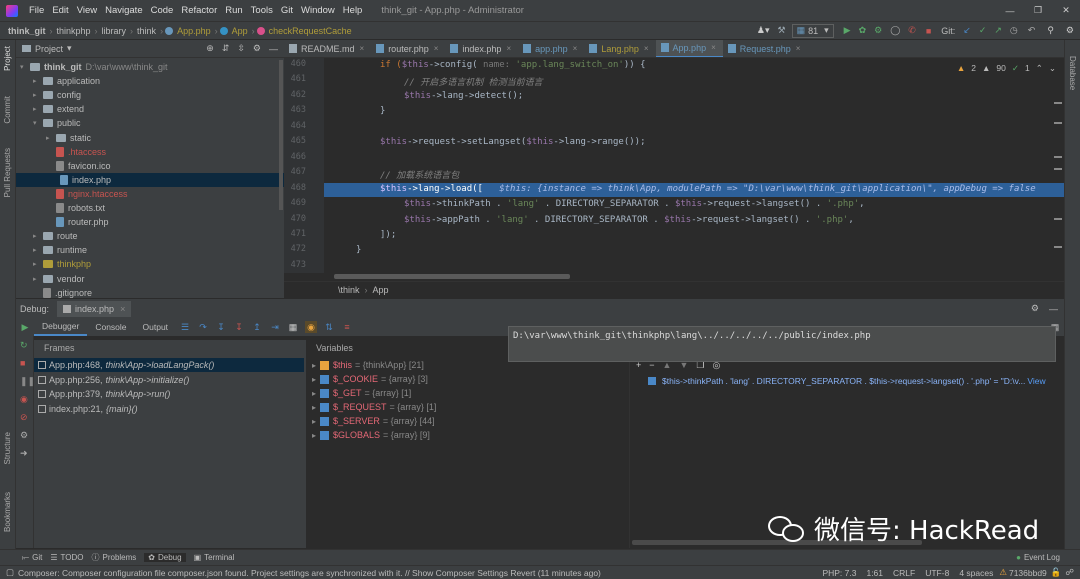  What do you see at coordinates (162, 10) in the screenshot?
I see `menu-code: Code` at bounding box center [162, 10].